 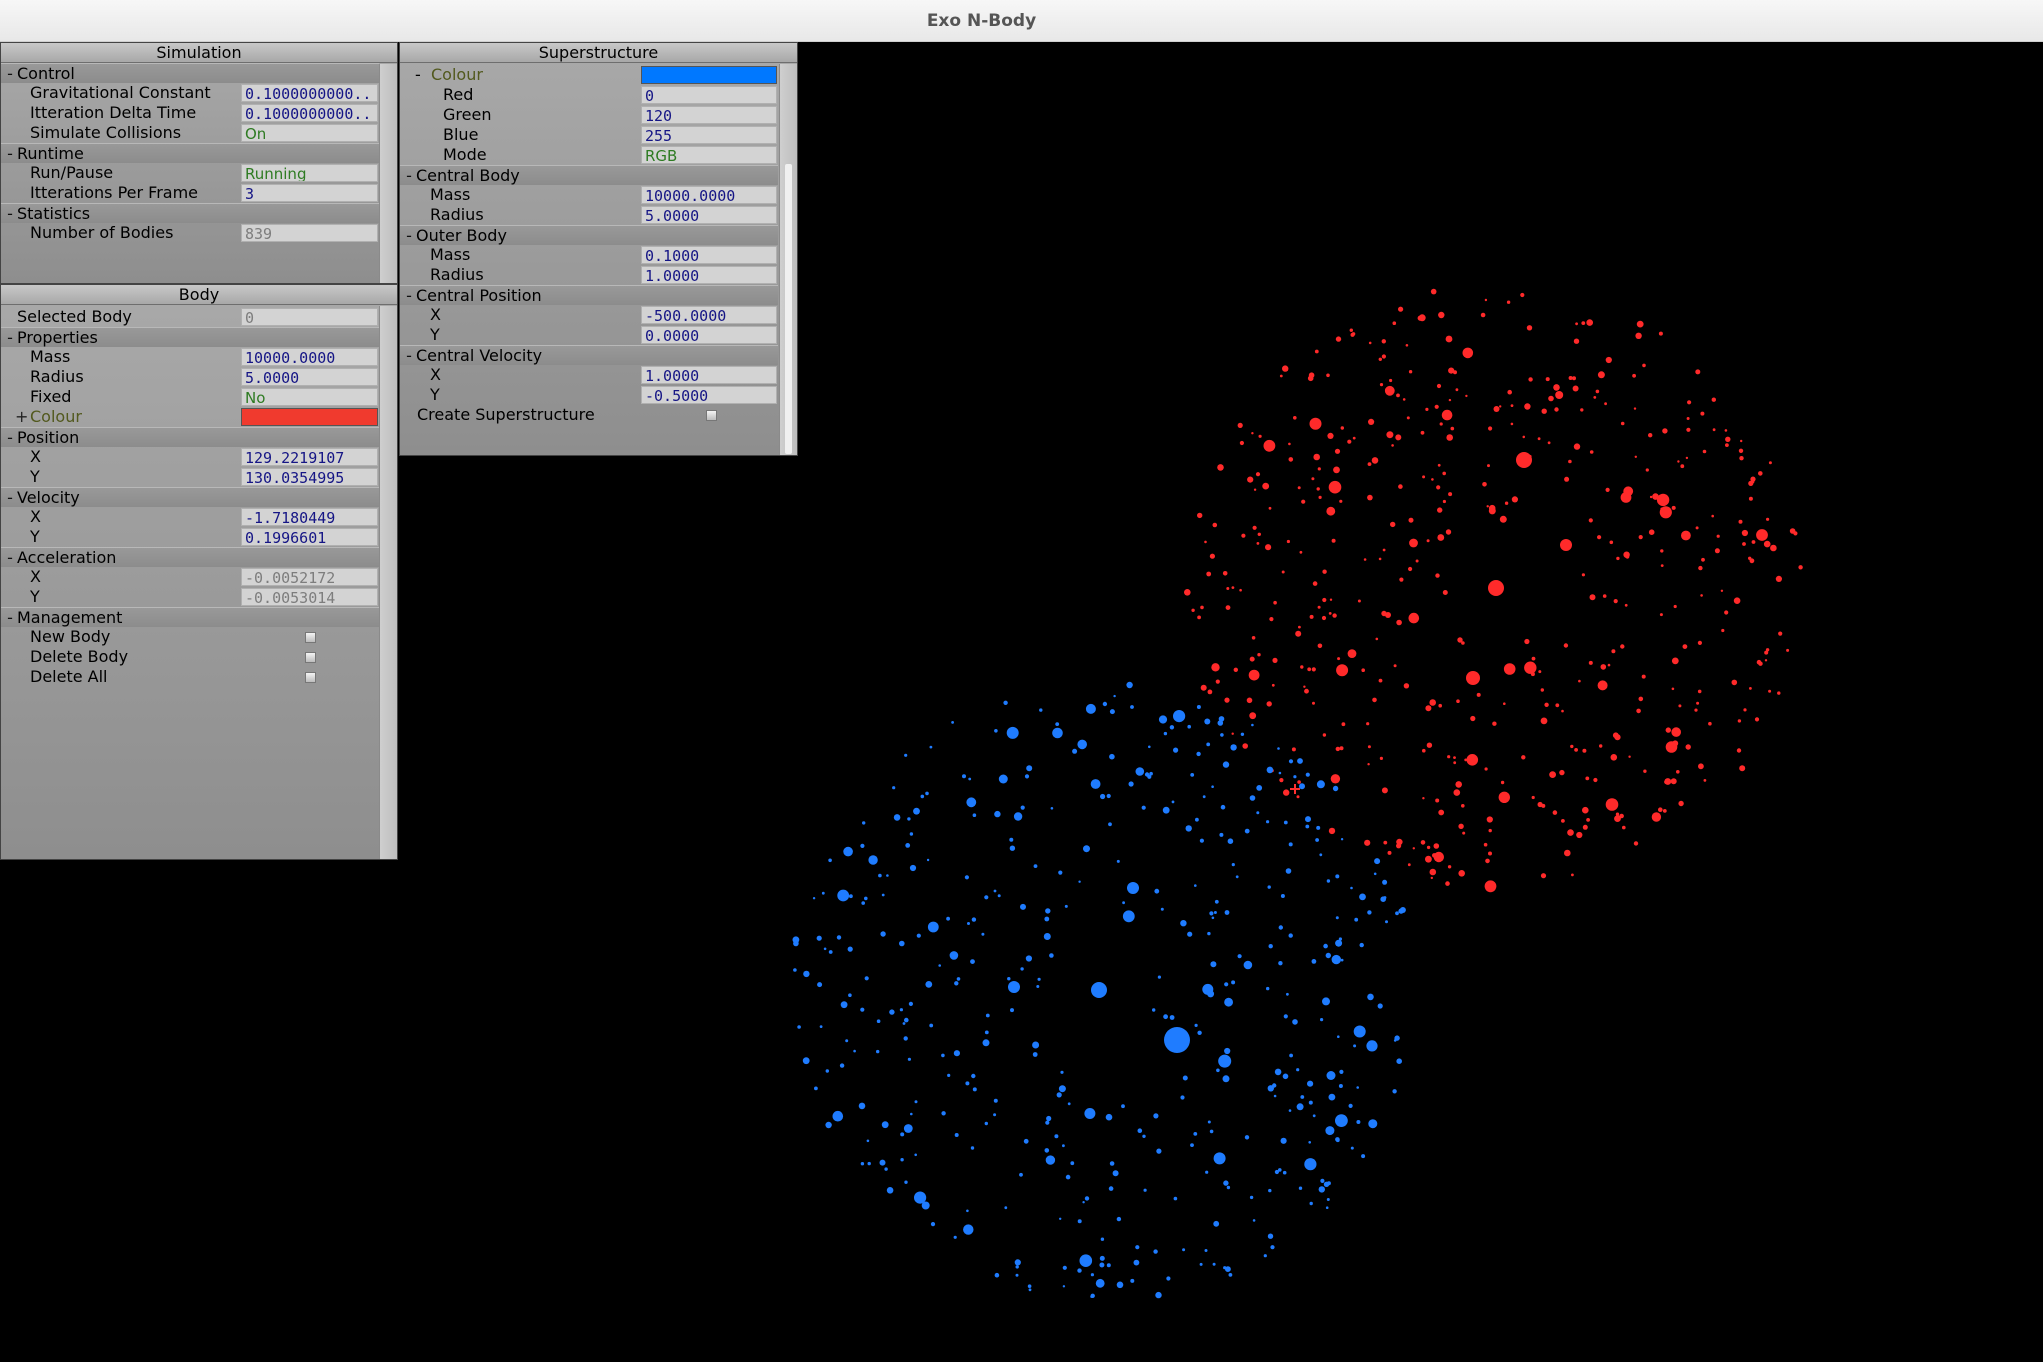 What do you see at coordinates (709, 315) in the screenshot?
I see `central-position-x-field: -500.0000` at bounding box center [709, 315].